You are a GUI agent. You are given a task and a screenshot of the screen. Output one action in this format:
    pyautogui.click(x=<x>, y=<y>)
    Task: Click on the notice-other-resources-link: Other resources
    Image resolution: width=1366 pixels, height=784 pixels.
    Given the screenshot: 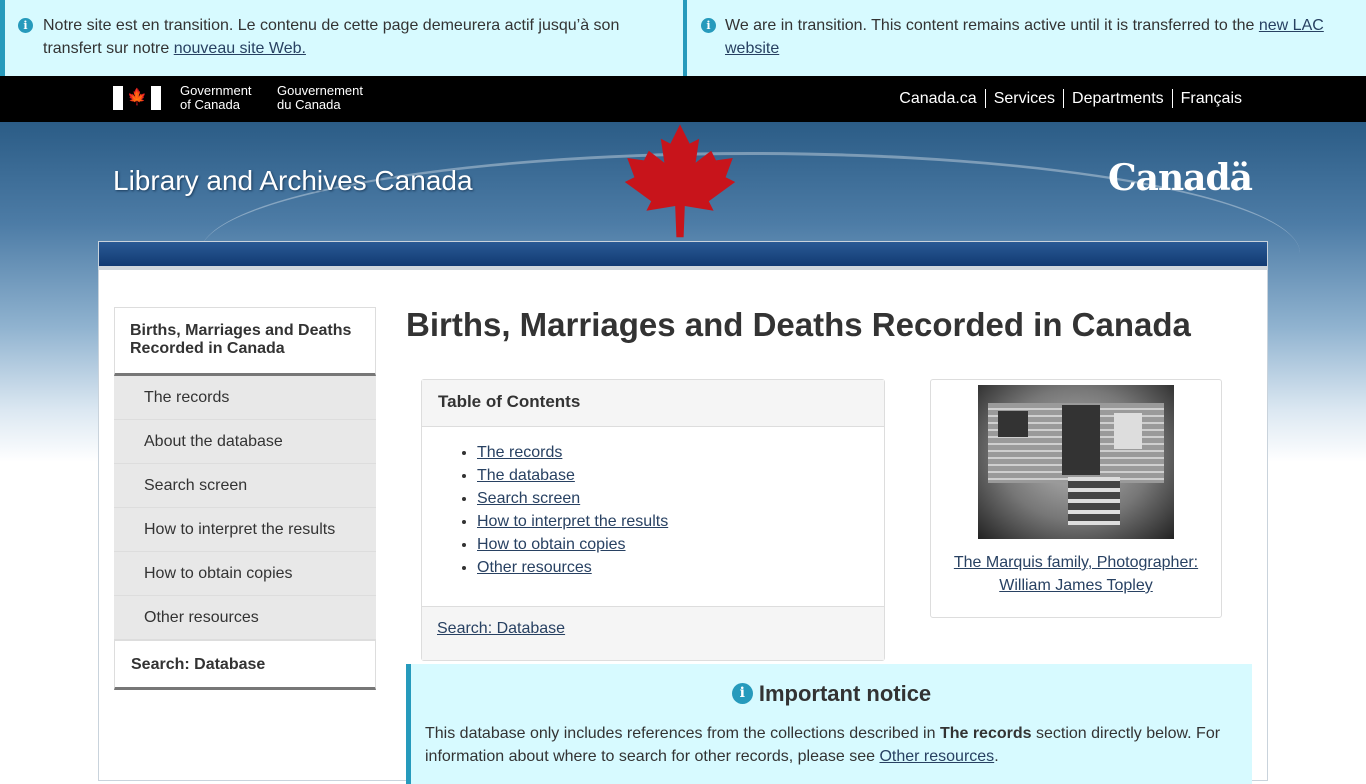 What is the action you would take?
    pyautogui.click(x=936, y=756)
    